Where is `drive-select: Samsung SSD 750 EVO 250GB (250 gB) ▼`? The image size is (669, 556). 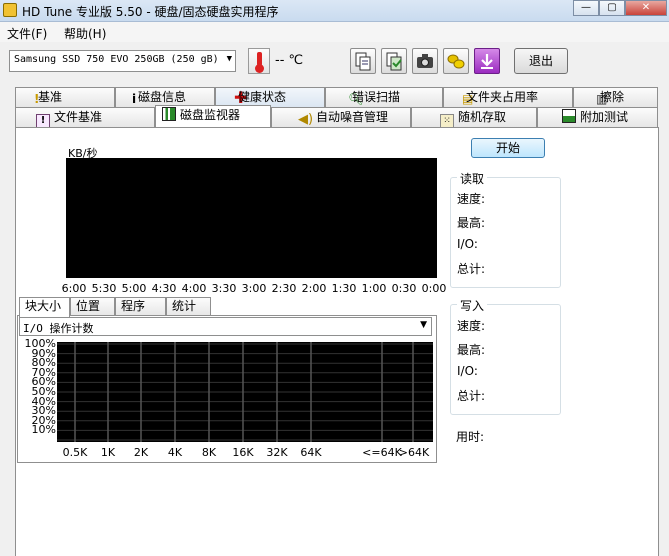 drive-select: Samsung SSD 750 EVO 250GB (250 gB) ▼ is located at coordinates (122, 61).